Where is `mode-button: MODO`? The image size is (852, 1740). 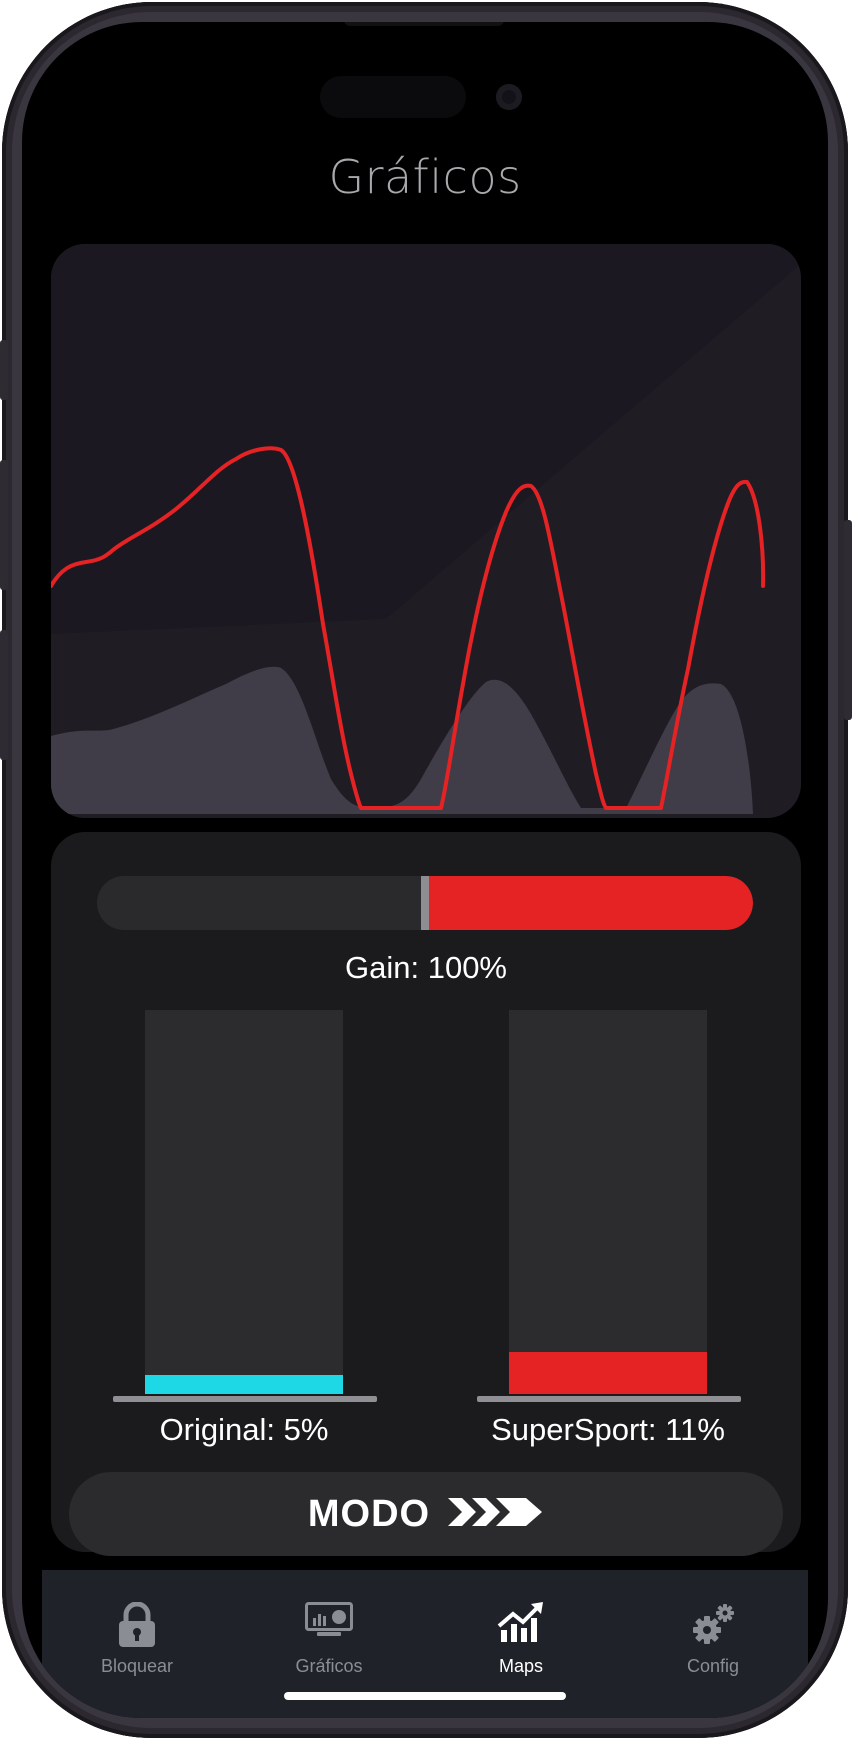
mode-button: MODO is located at coordinates (426, 1514).